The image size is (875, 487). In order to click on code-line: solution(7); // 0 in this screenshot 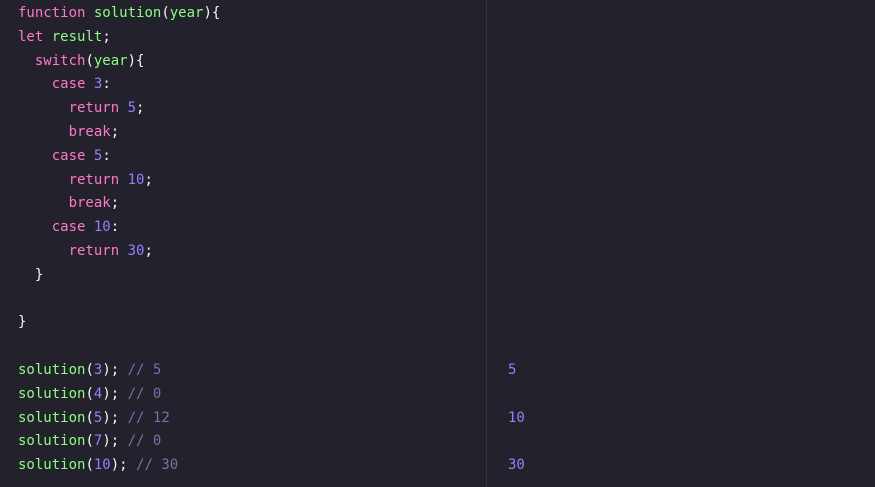, I will do `click(243, 442)`.